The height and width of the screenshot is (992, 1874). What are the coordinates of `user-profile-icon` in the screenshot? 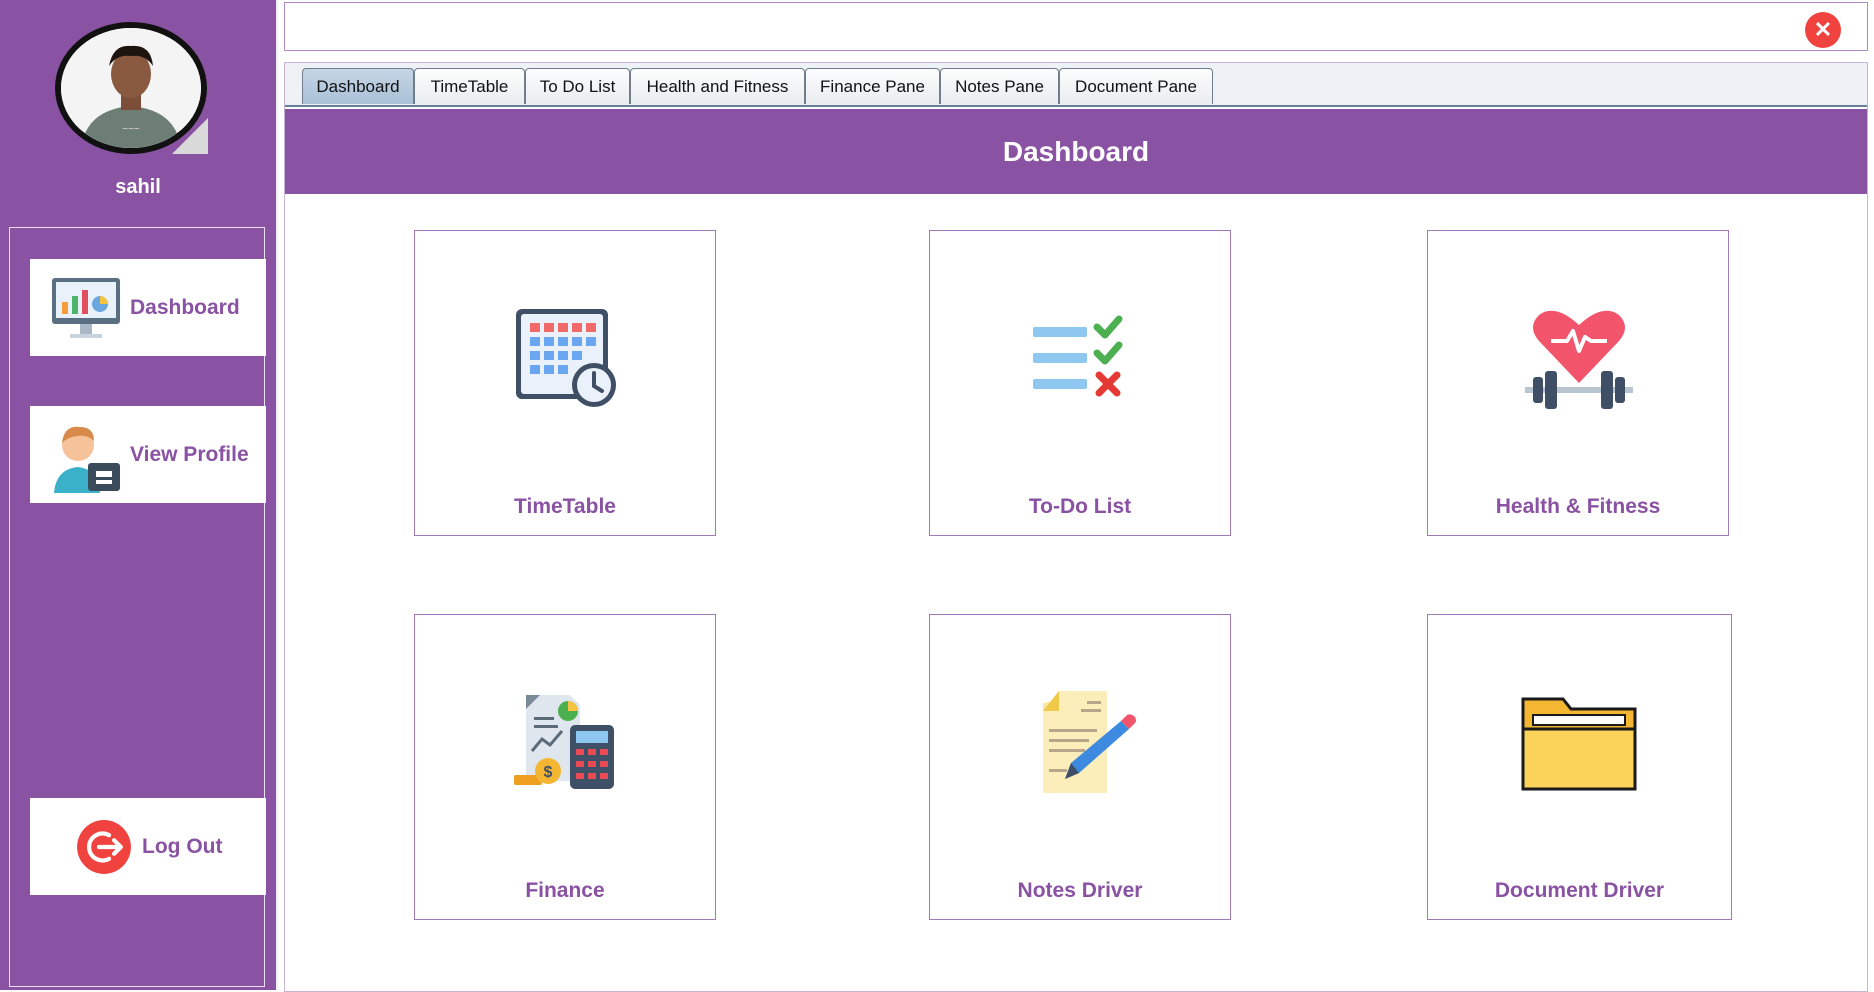 It's located at (87, 459).